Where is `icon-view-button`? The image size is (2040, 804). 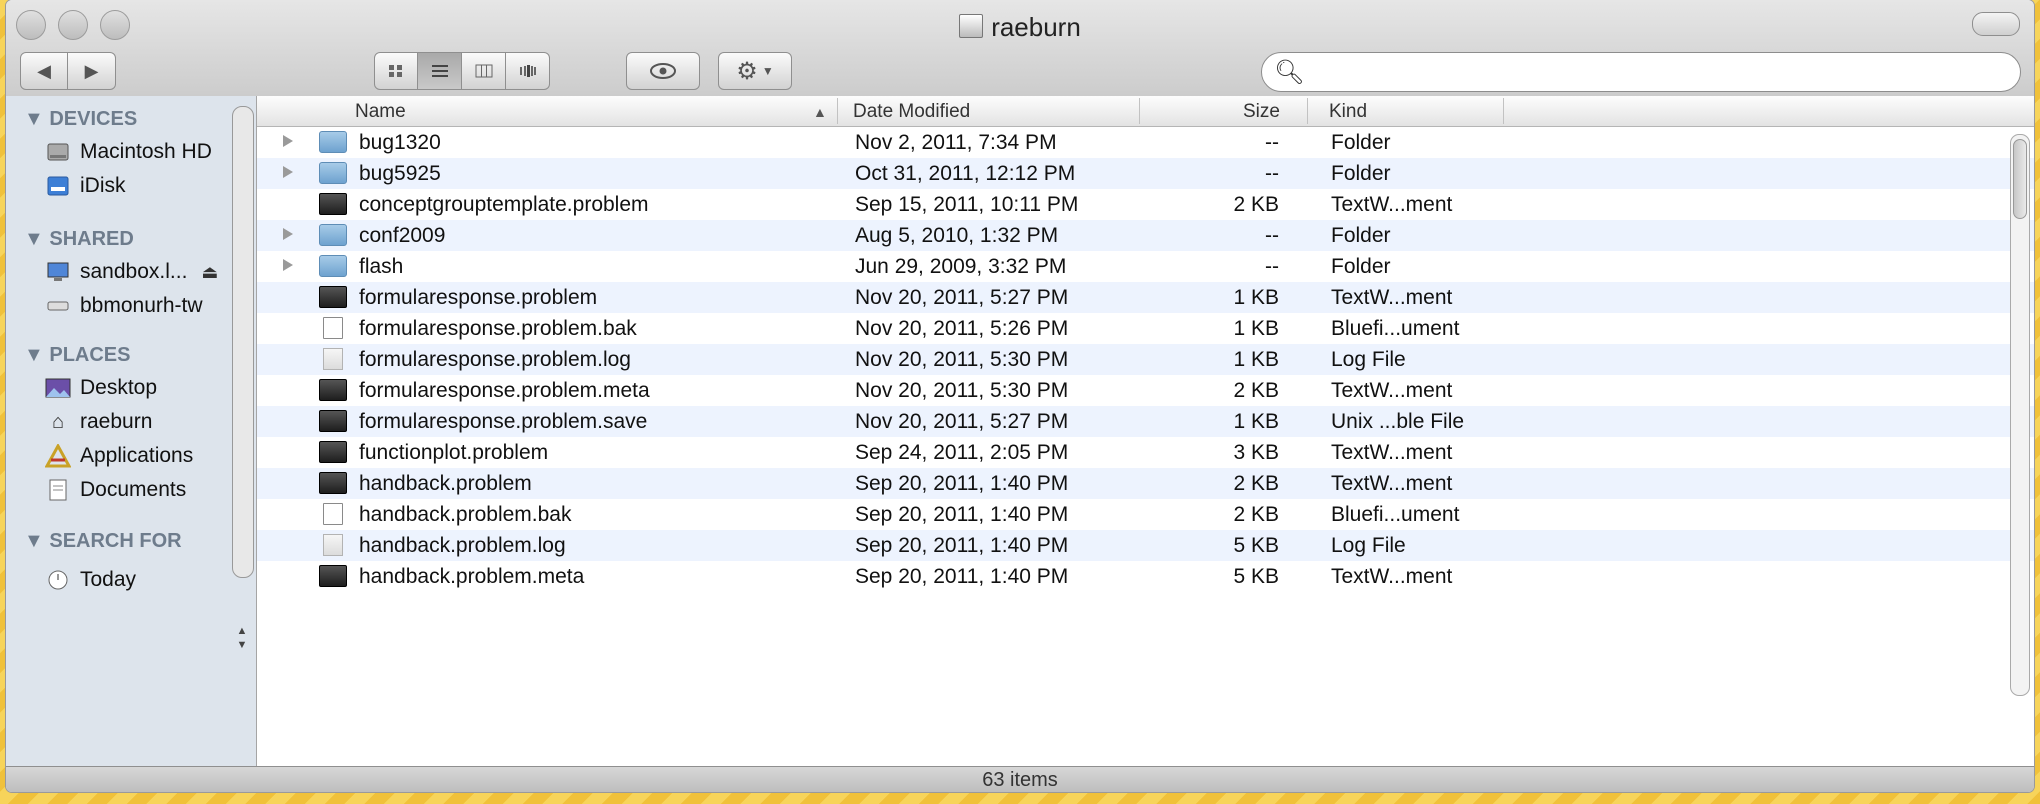 icon-view-button is located at coordinates (396, 71).